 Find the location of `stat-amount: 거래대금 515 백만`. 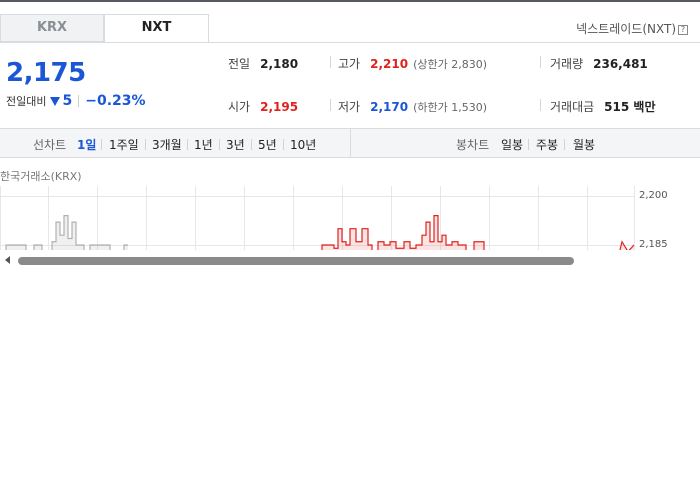

stat-amount: 거래대금 515 백만 is located at coordinates (602, 106).